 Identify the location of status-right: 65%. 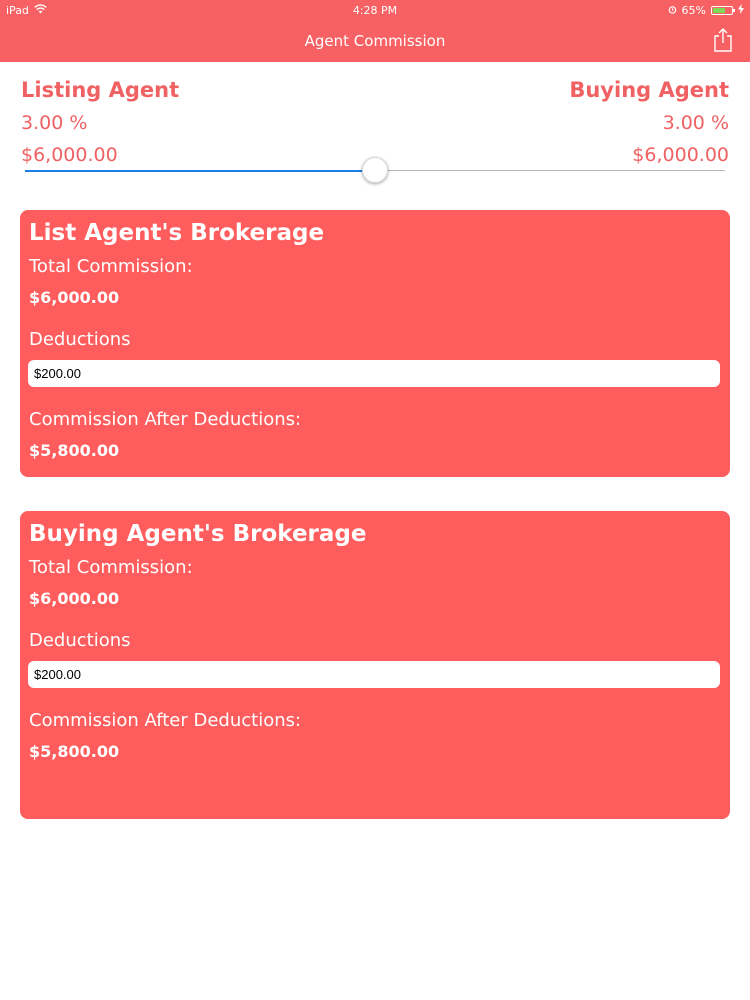
(706, 10).